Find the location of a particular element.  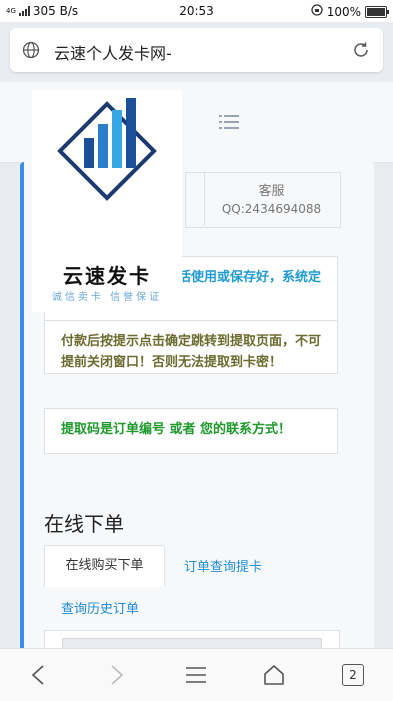

home-icon is located at coordinates (274, 675).